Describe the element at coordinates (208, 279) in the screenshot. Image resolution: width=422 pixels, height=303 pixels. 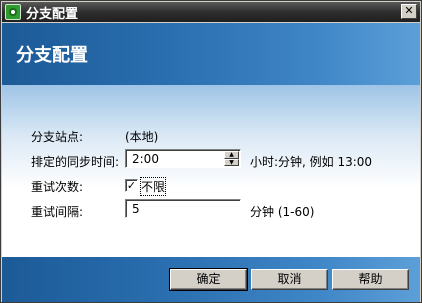
I see `ok-button: 确定` at that location.